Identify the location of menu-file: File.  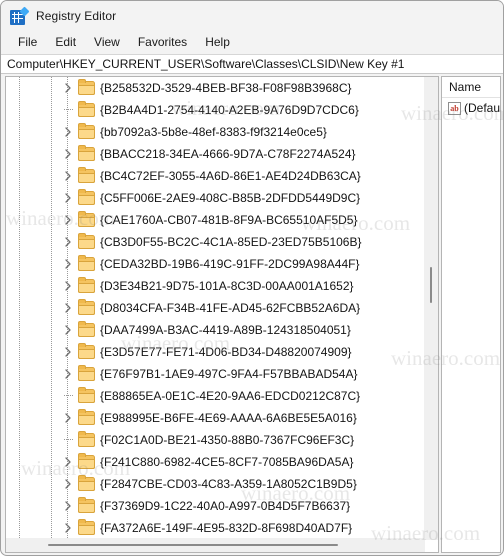
(27, 42).